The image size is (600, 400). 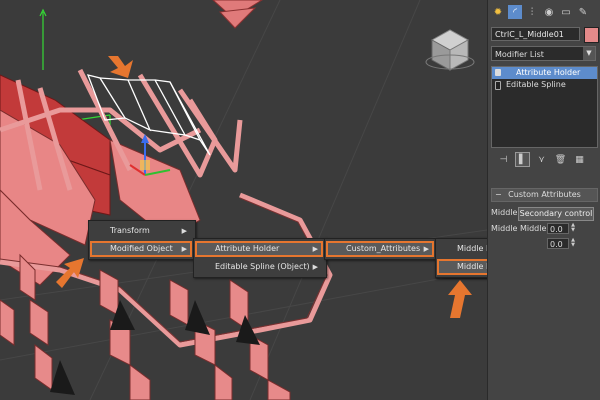 I want to click on menu-item-transform: Transform ▶, so click(x=141, y=231).